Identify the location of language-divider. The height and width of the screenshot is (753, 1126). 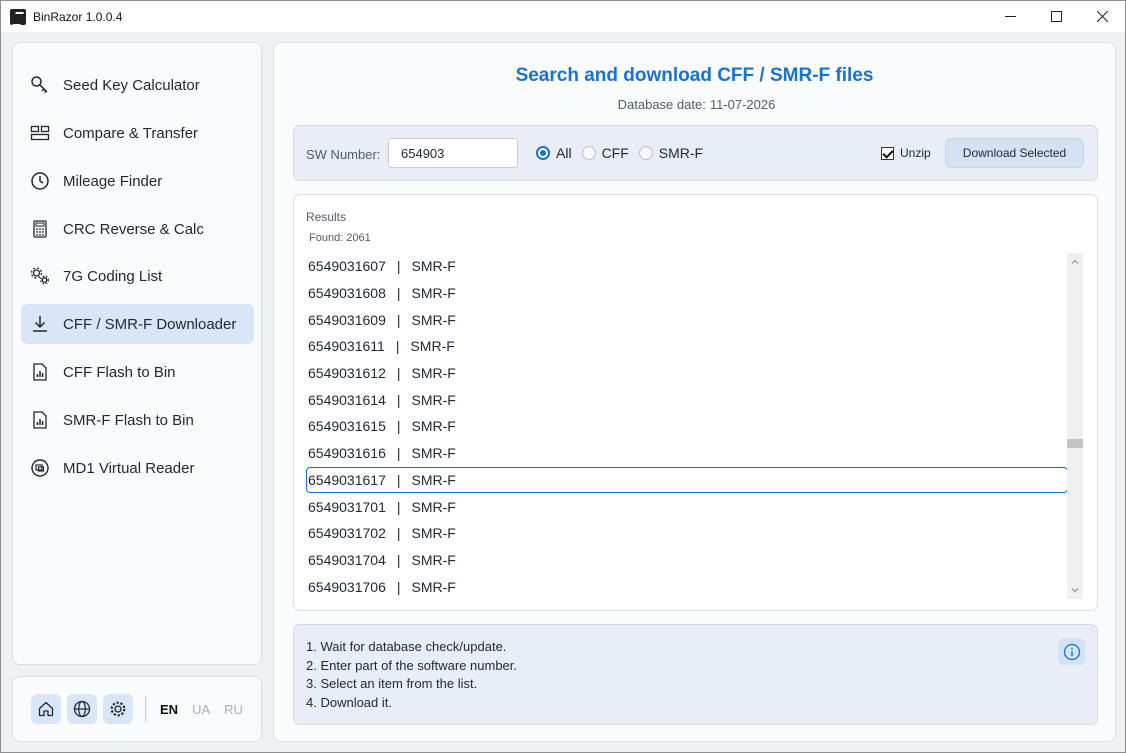
(145, 709).